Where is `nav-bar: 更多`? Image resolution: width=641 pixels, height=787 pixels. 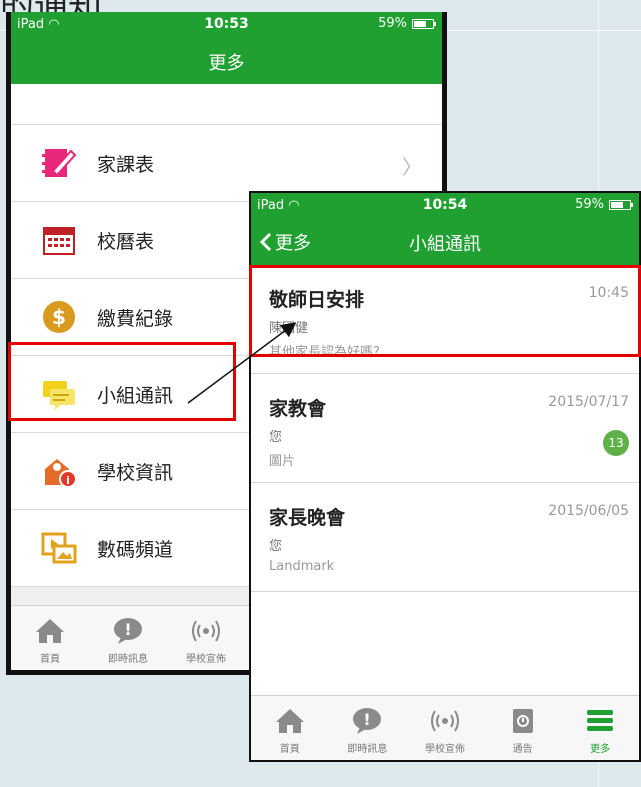
nav-bar: 更多 is located at coordinates (226, 61).